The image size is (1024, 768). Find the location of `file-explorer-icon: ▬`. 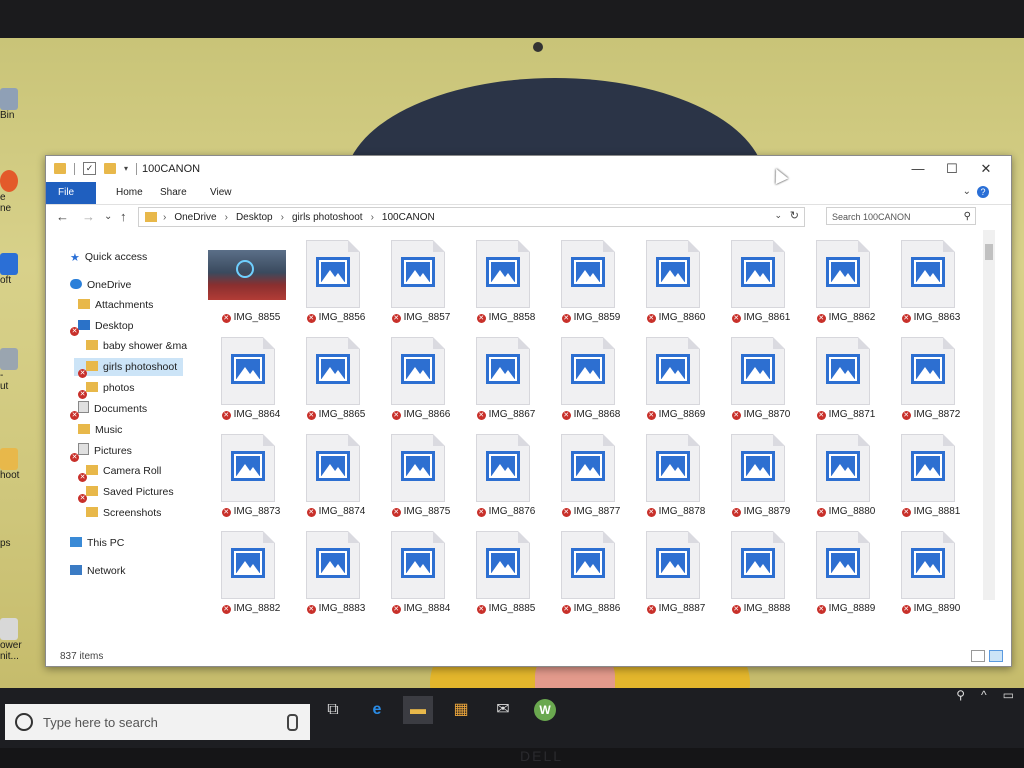

file-explorer-icon: ▬ is located at coordinates (418, 710).